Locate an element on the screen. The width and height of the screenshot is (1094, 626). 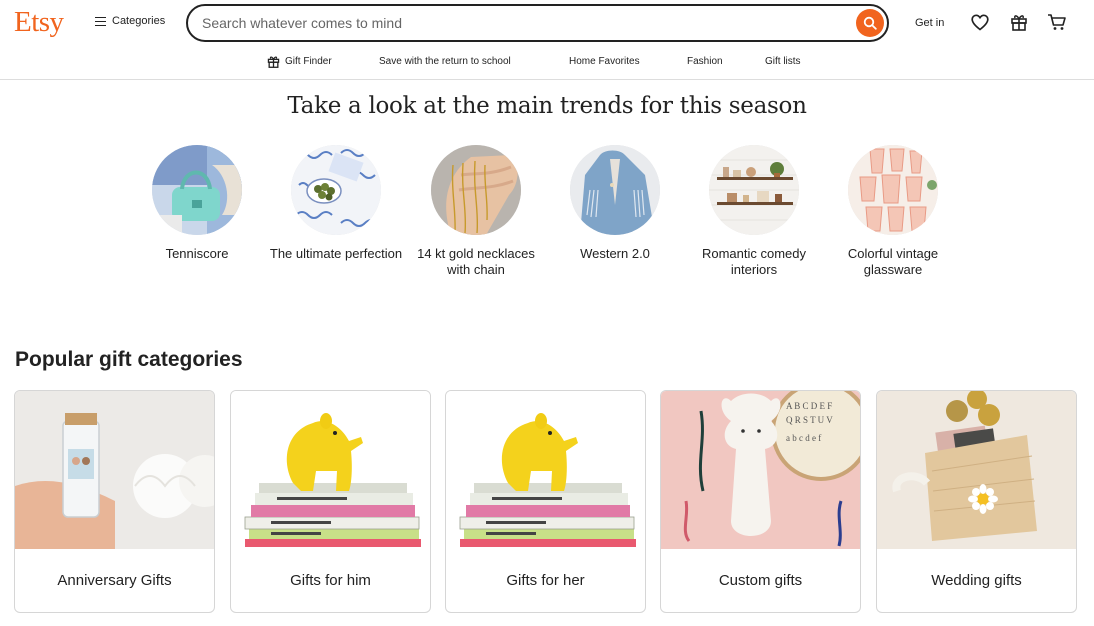
search-input is located at coordinates (522, 23).